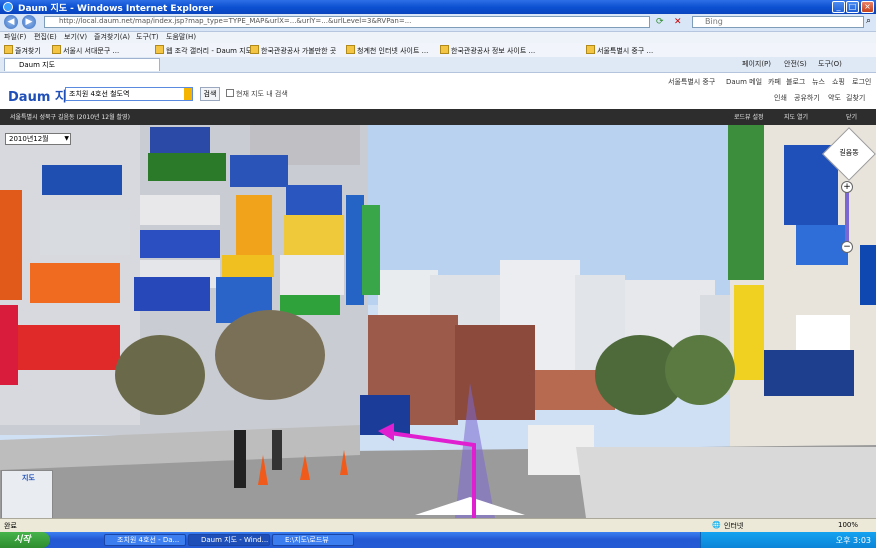  Describe the element at coordinates (112, 37) in the screenshot. I see `menu-favorites: 즐겨찾기(A)` at that location.